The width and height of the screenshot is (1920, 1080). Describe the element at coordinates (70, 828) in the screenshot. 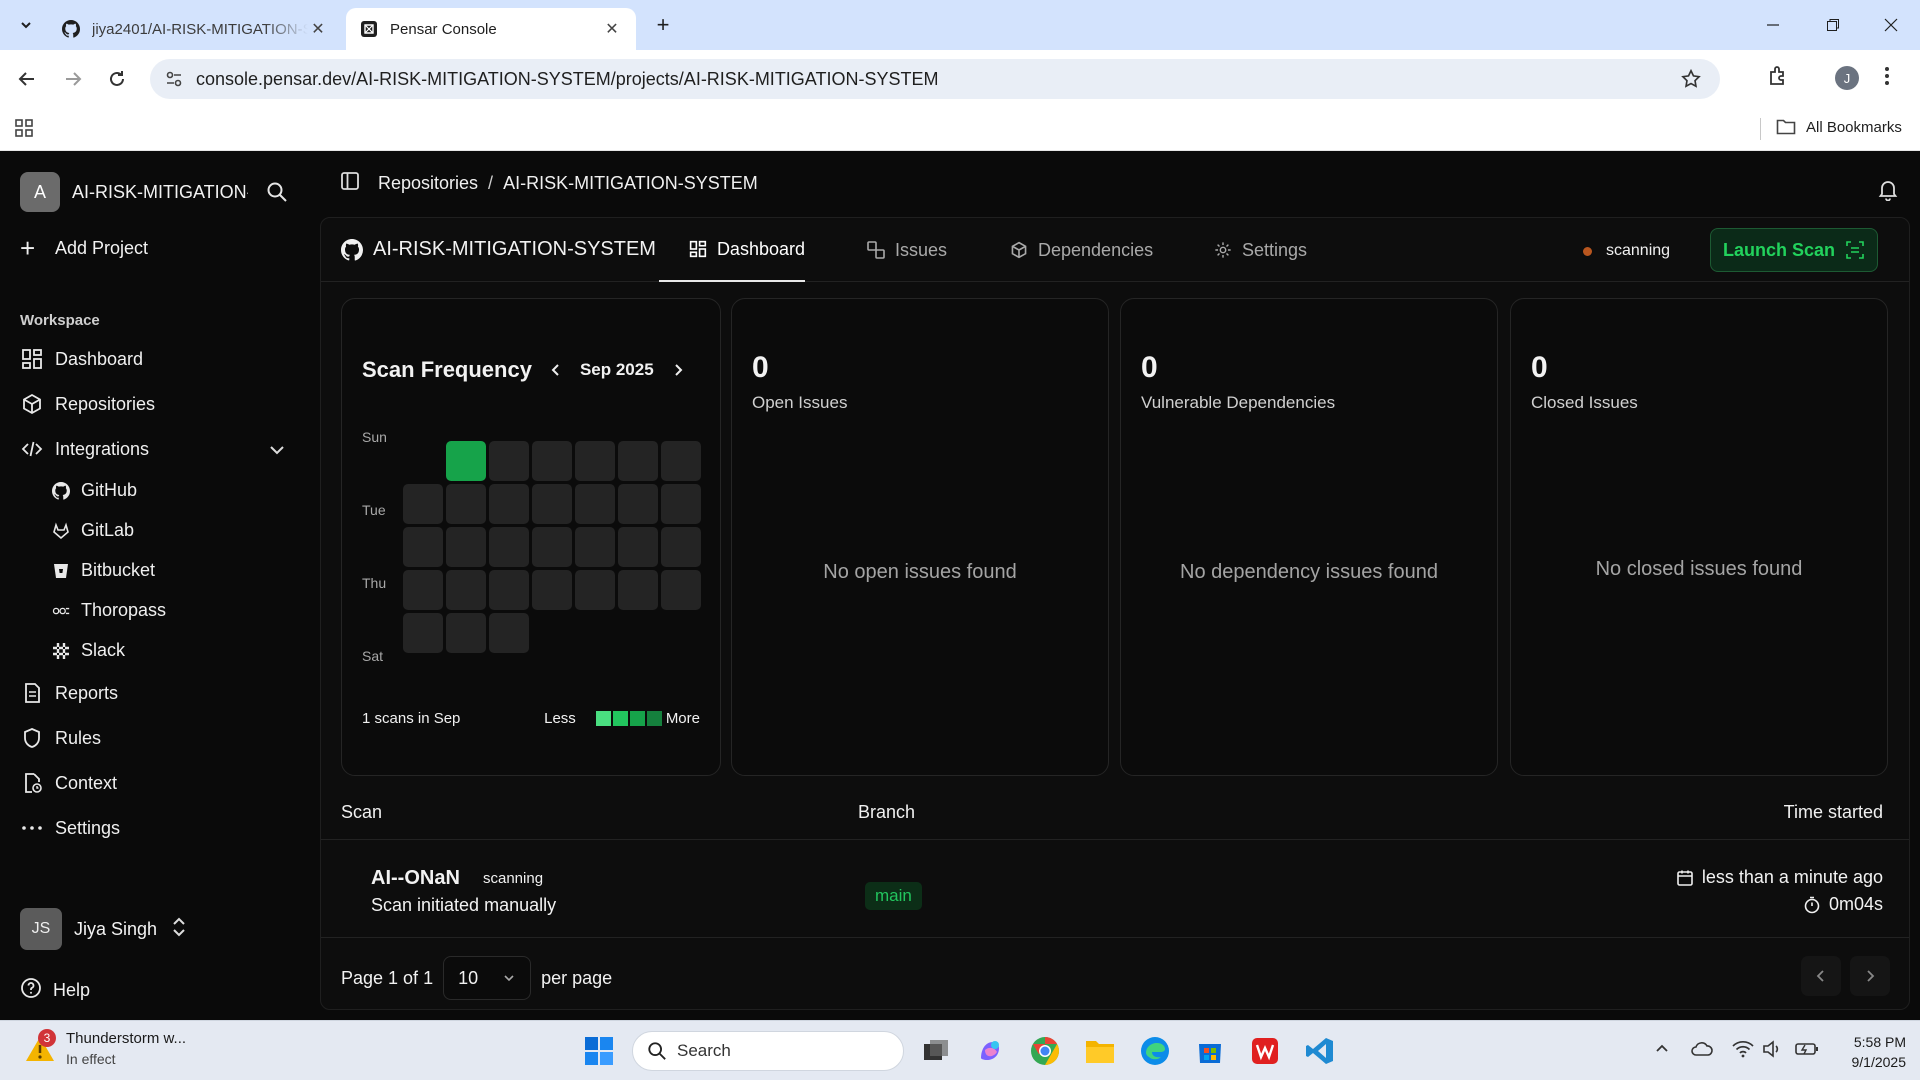

I see `sidebar-item-settings: Settings` at that location.